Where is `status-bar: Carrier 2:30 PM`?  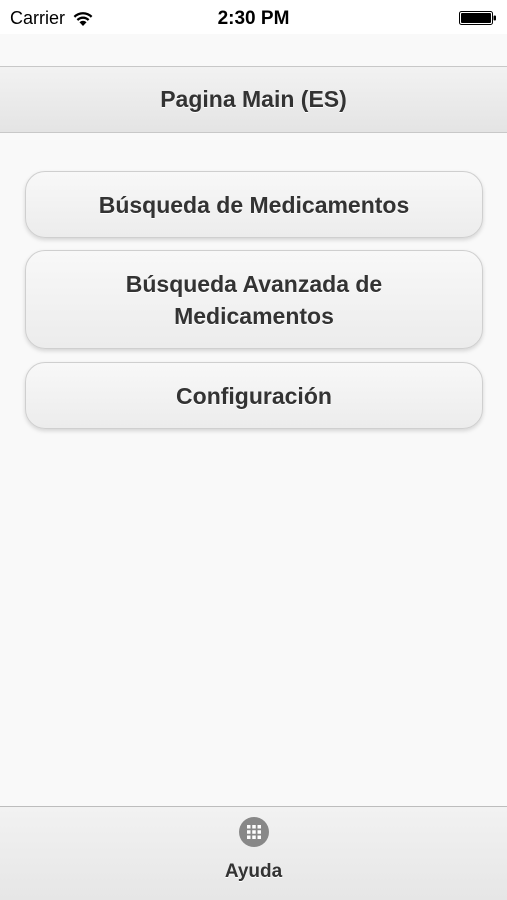
status-bar: Carrier 2:30 PM is located at coordinates (253, 17).